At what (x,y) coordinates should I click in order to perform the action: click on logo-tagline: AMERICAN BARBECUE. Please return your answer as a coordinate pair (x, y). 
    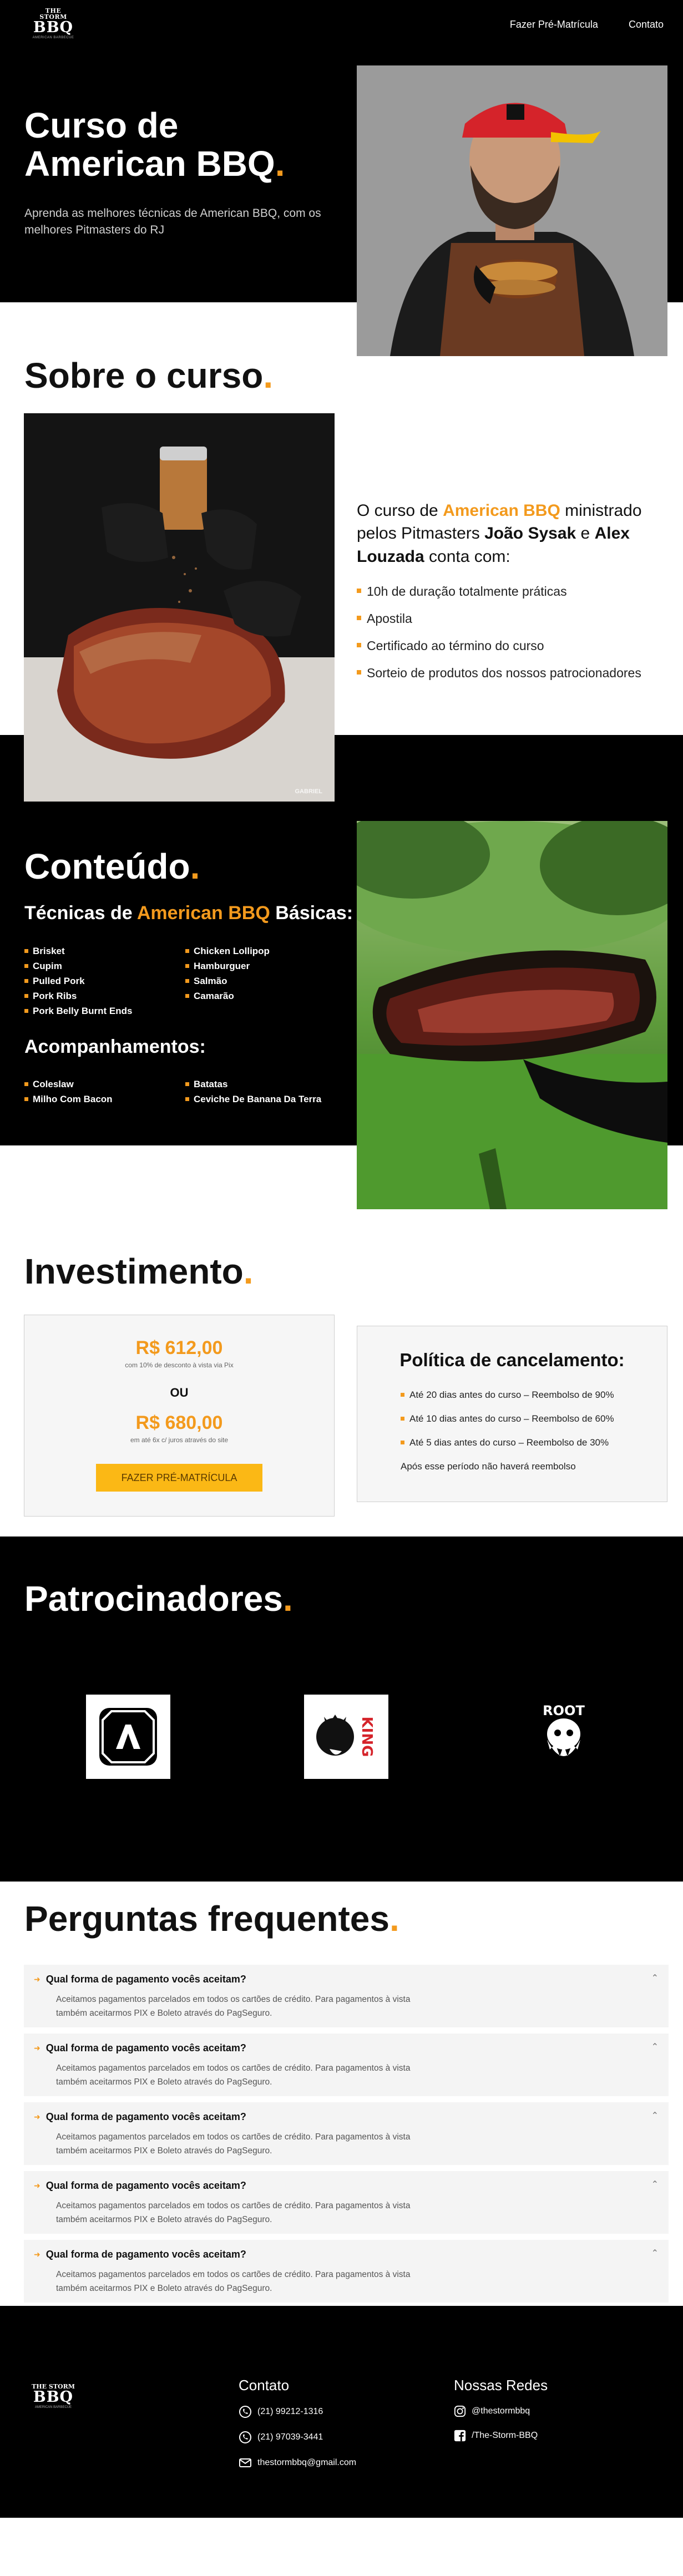
    Looking at the image, I should click on (53, 37).